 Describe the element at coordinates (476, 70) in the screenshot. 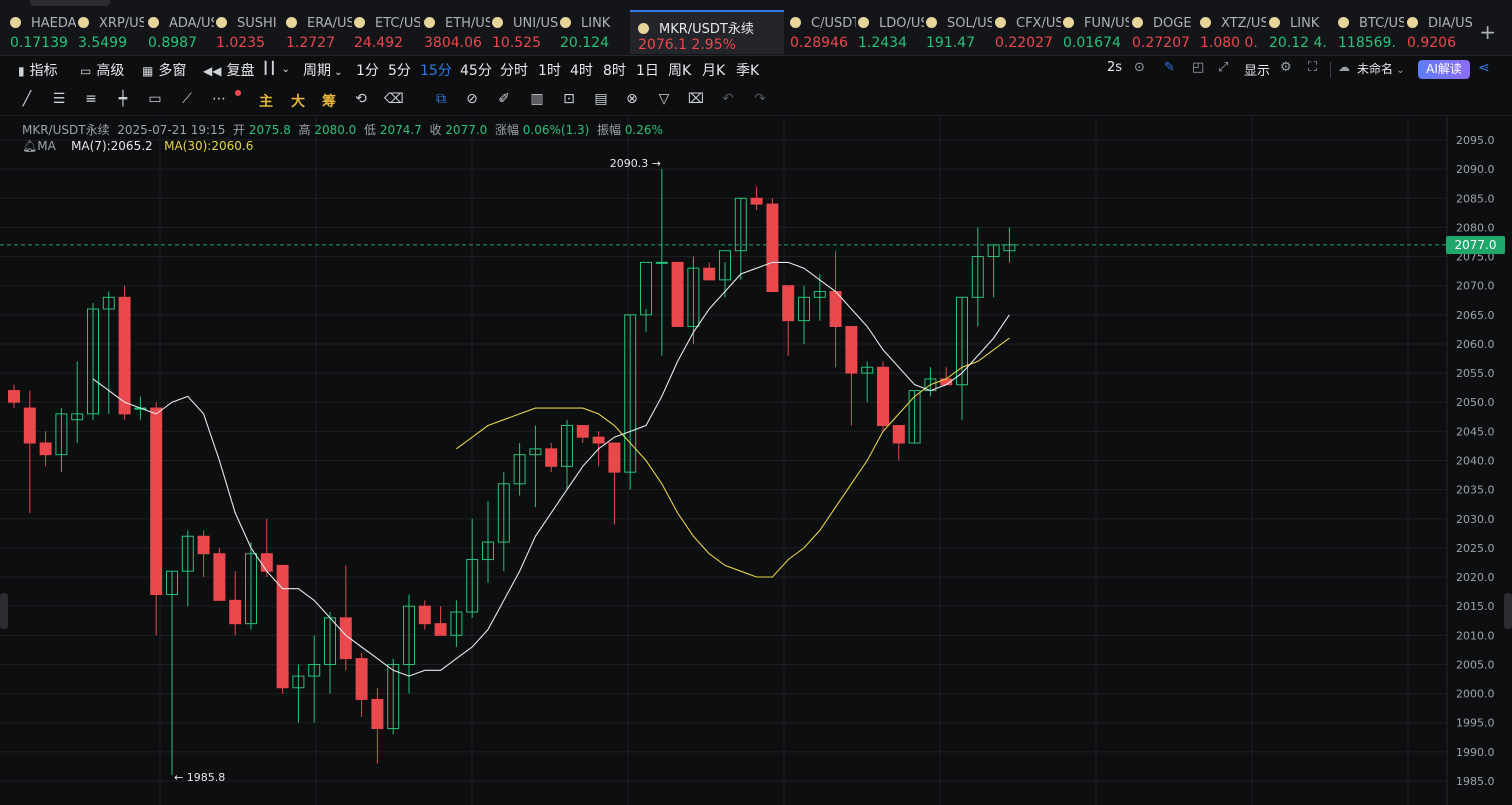

I see `interval-button: 45分` at that location.